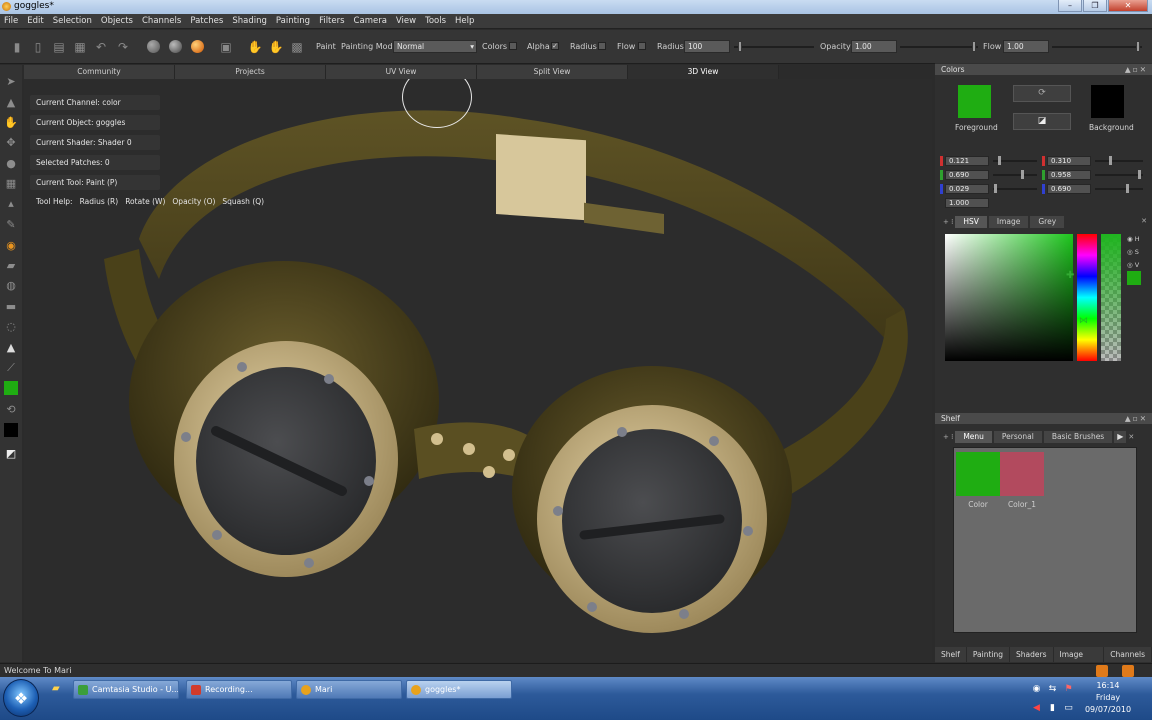 This screenshot has height=720, width=1152. What do you see at coordinates (11, 285) in the screenshot?
I see `clone-icon: ◍` at bounding box center [11, 285].